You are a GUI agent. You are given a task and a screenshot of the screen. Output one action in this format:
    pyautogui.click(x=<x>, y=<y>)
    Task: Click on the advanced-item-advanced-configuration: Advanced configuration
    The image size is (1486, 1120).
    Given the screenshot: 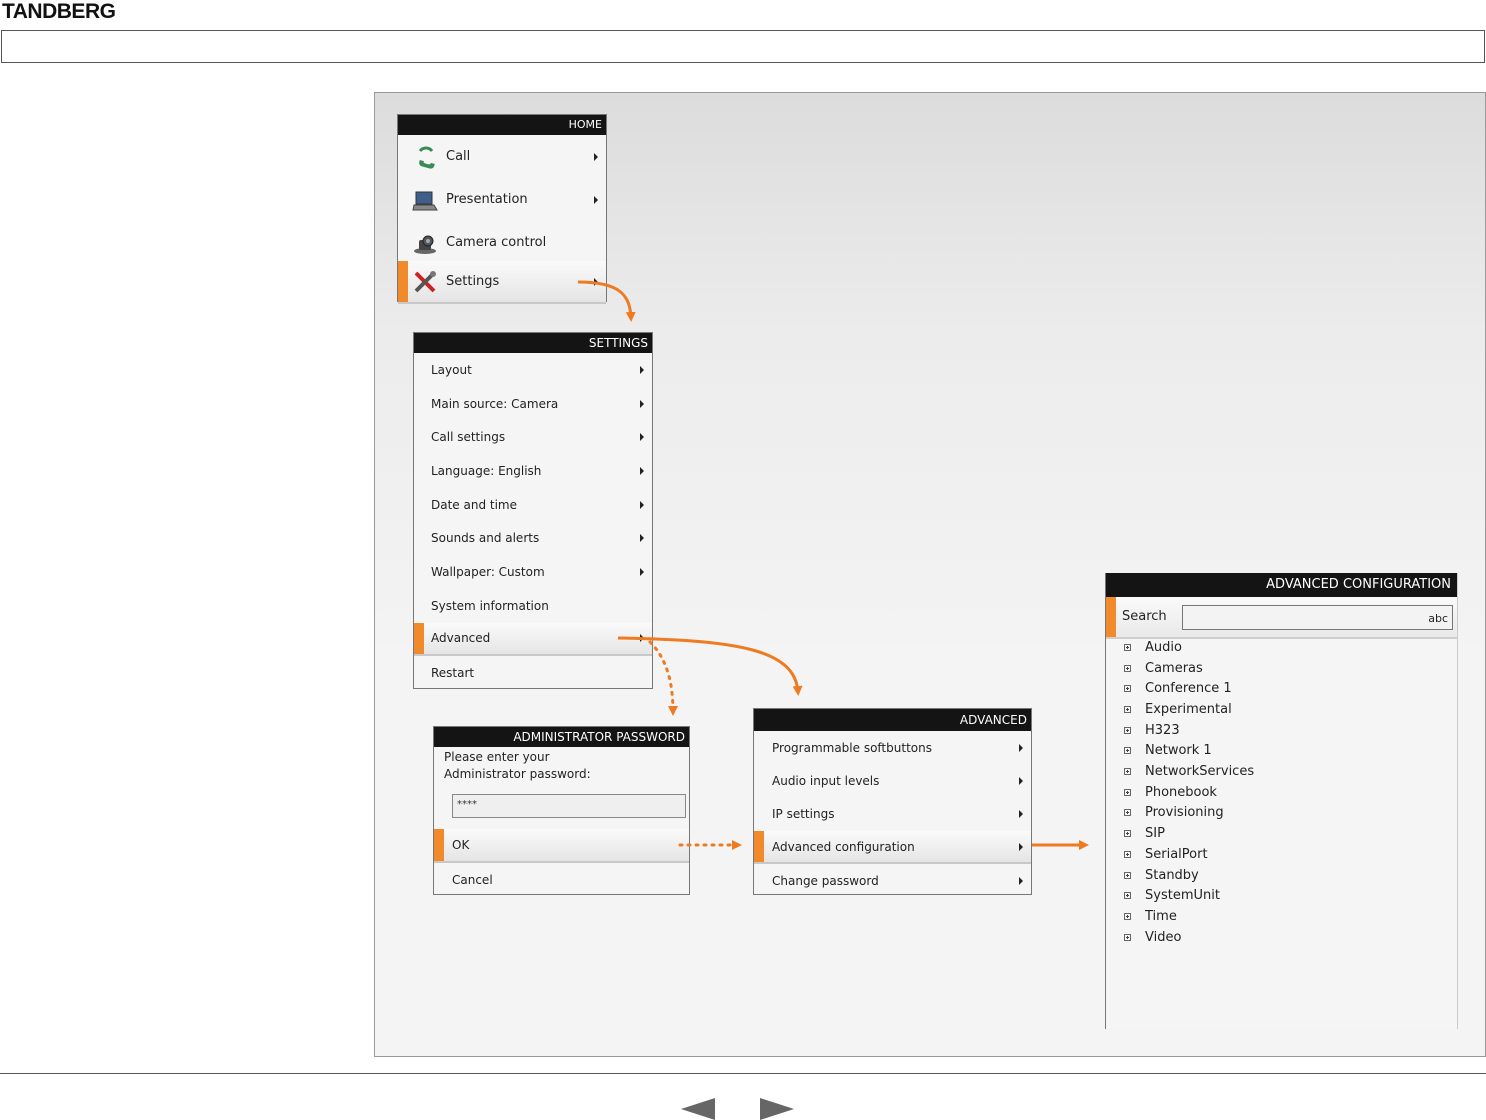 What is the action you would take?
    pyautogui.click(x=892, y=847)
    